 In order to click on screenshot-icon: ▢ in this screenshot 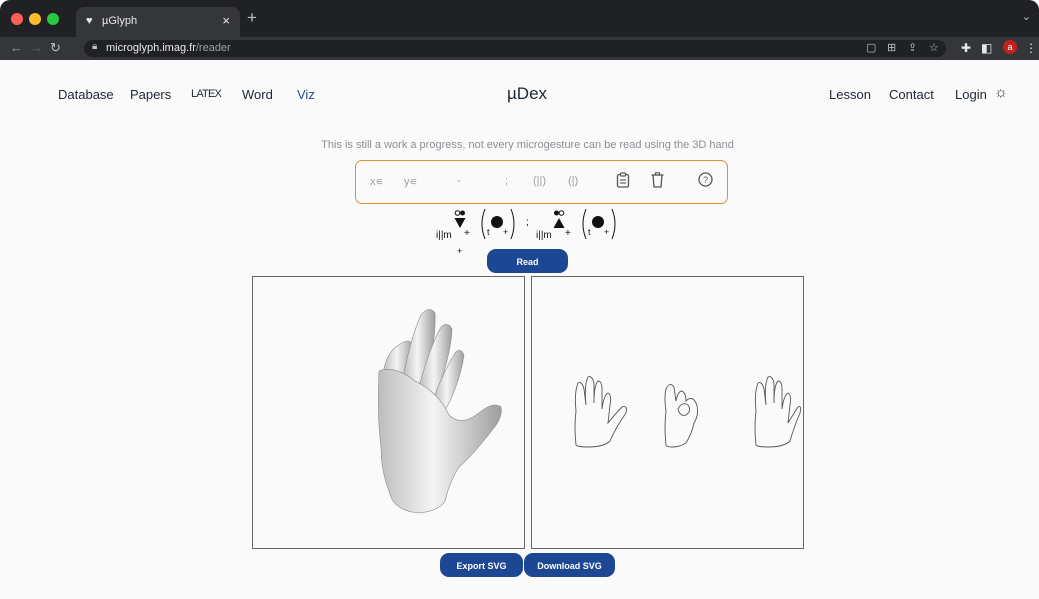, I will do `click(871, 47)`.